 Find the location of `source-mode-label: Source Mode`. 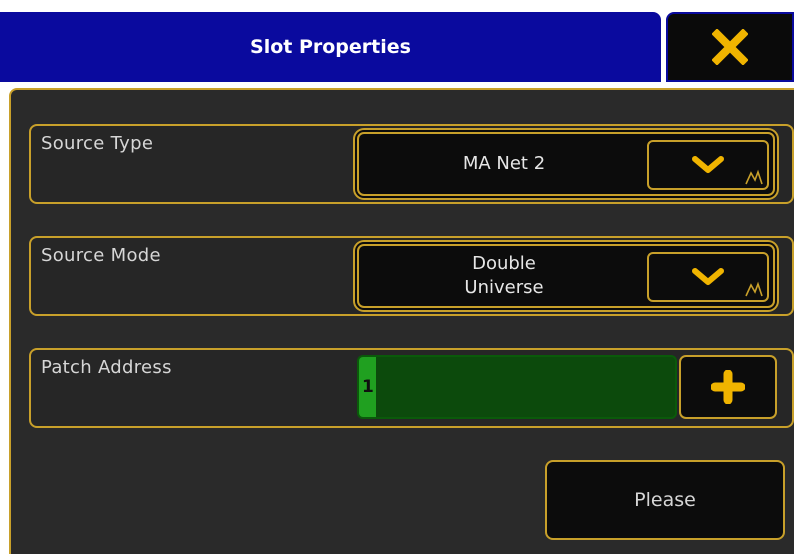

source-mode-label: Source Mode is located at coordinates (101, 255).